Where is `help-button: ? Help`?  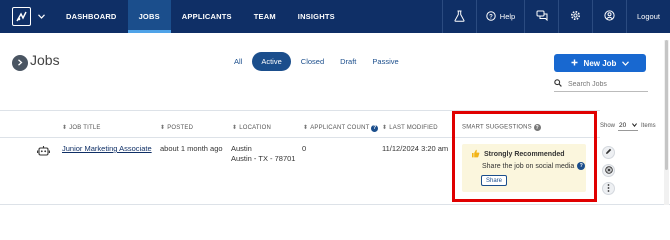 help-button: ? Help is located at coordinates (500, 16).